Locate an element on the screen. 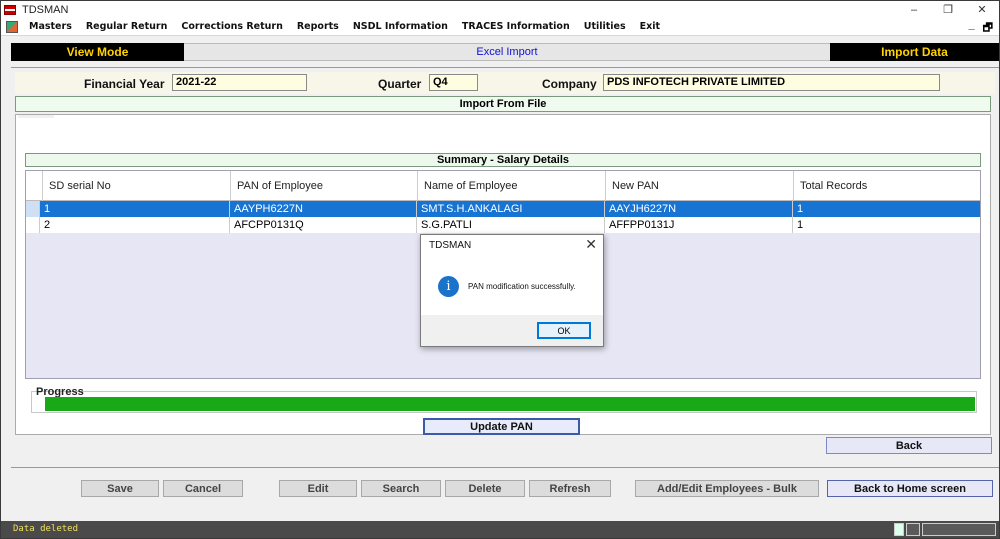 Image resolution: width=1000 pixels, height=539 pixels. update-pan-button: Update PAN is located at coordinates (501, 426).